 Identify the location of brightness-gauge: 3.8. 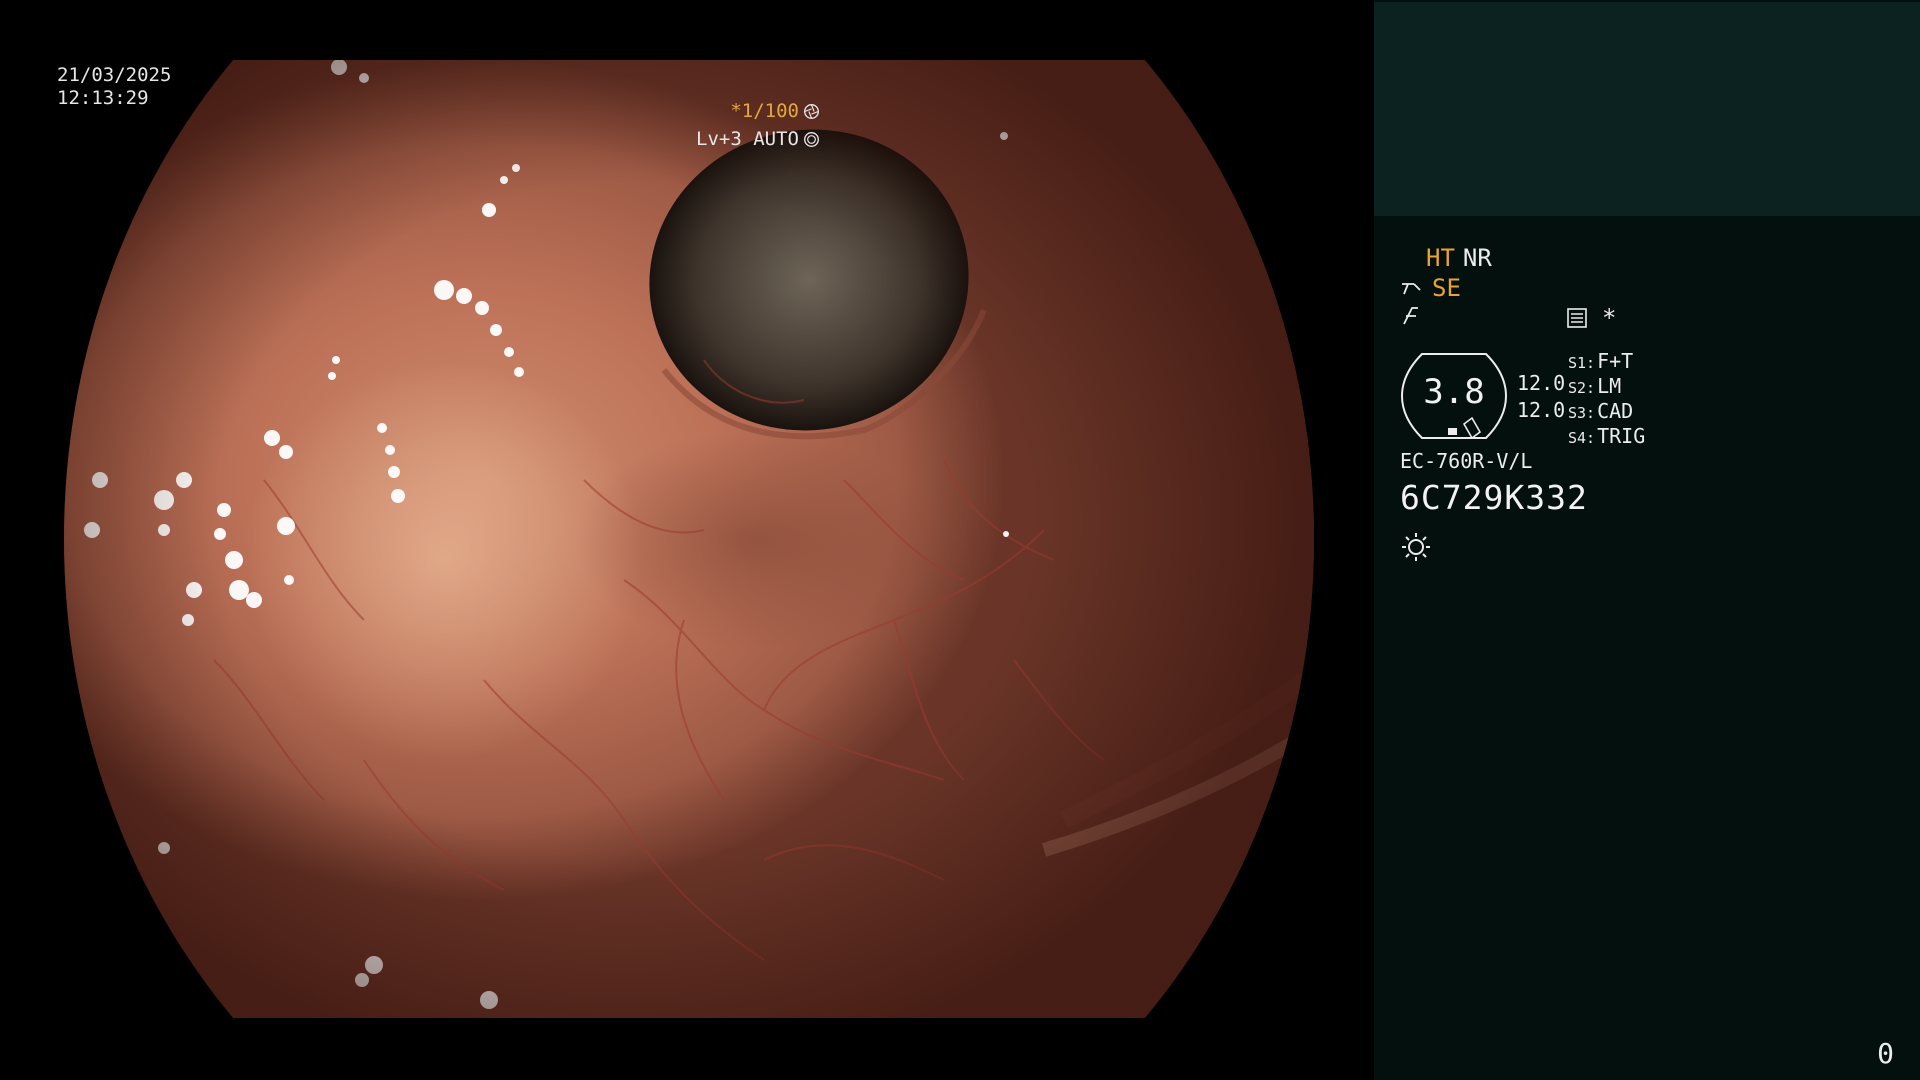
(1454, 396).